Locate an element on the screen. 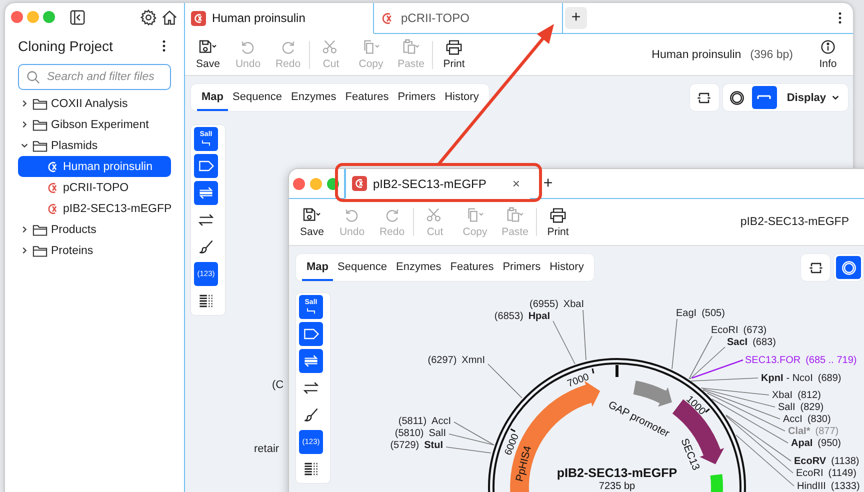 This screenshot has height=492, width=864. folder-item: COXII Analysis is located at coordinates (94, 103).